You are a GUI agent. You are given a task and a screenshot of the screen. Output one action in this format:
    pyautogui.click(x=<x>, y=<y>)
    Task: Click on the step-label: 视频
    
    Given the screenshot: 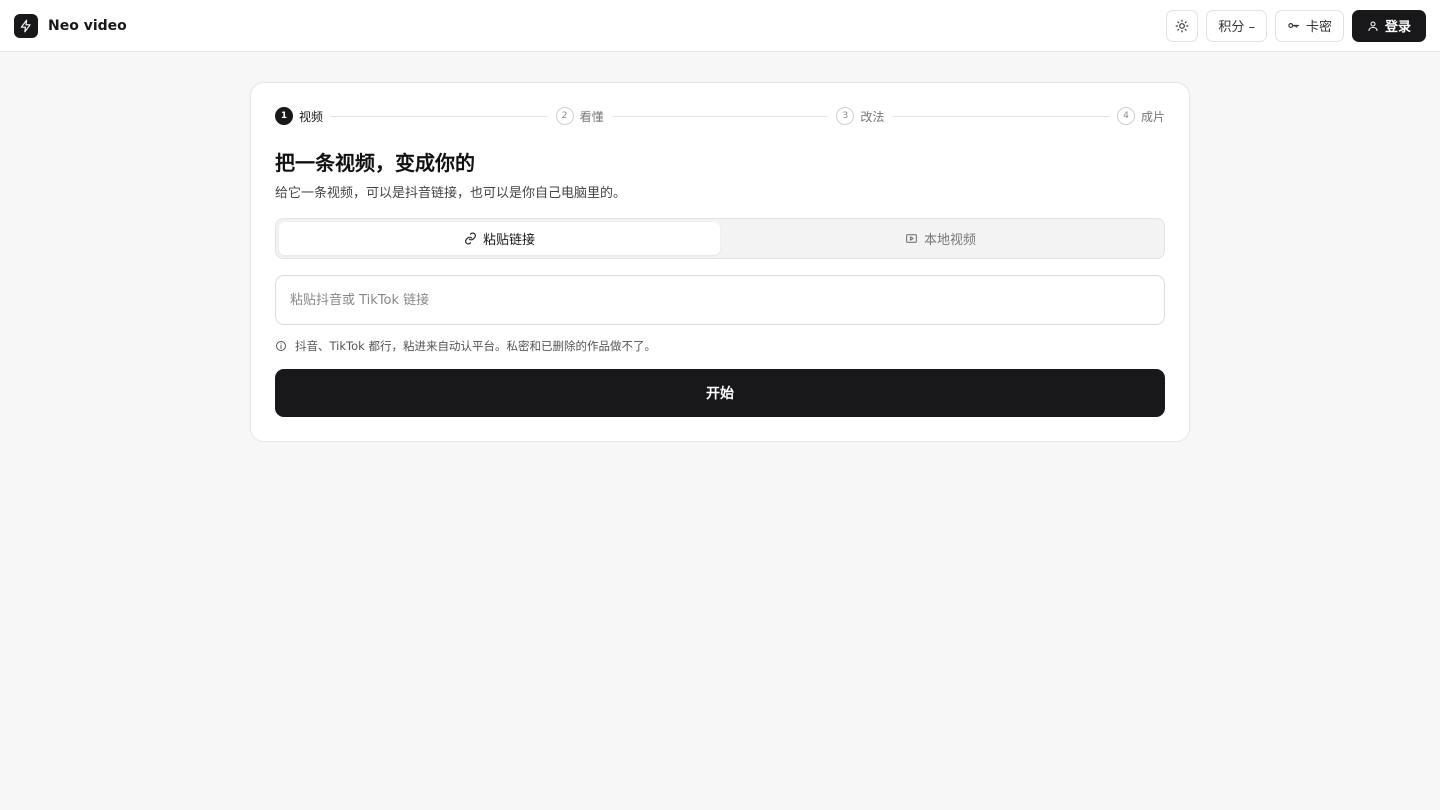 What is the action you would take?
    pyautogui.click(x=311, y=116)
    